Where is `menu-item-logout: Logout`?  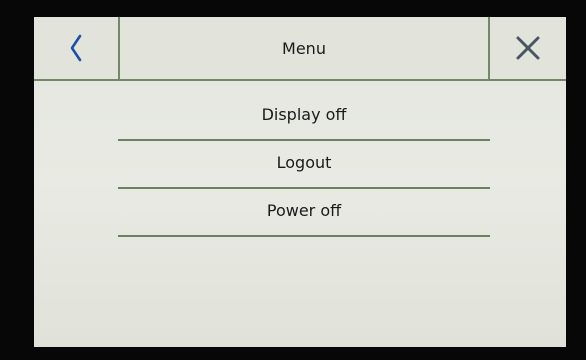 menu-item-logout: Logout is located at coordinates (304, 166).